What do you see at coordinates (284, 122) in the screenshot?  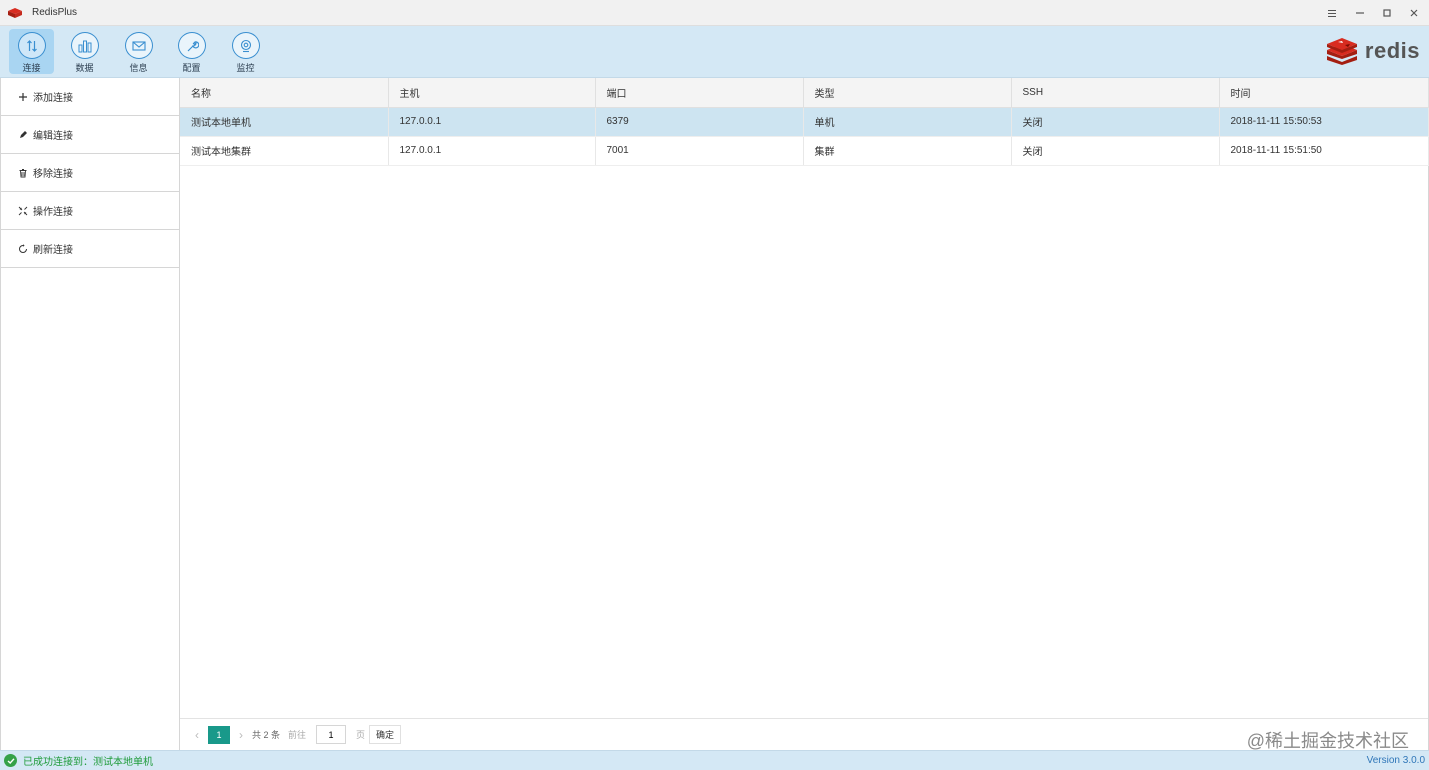 I see `cell-name: 测试本地单机` at bounding box center [284, 122].